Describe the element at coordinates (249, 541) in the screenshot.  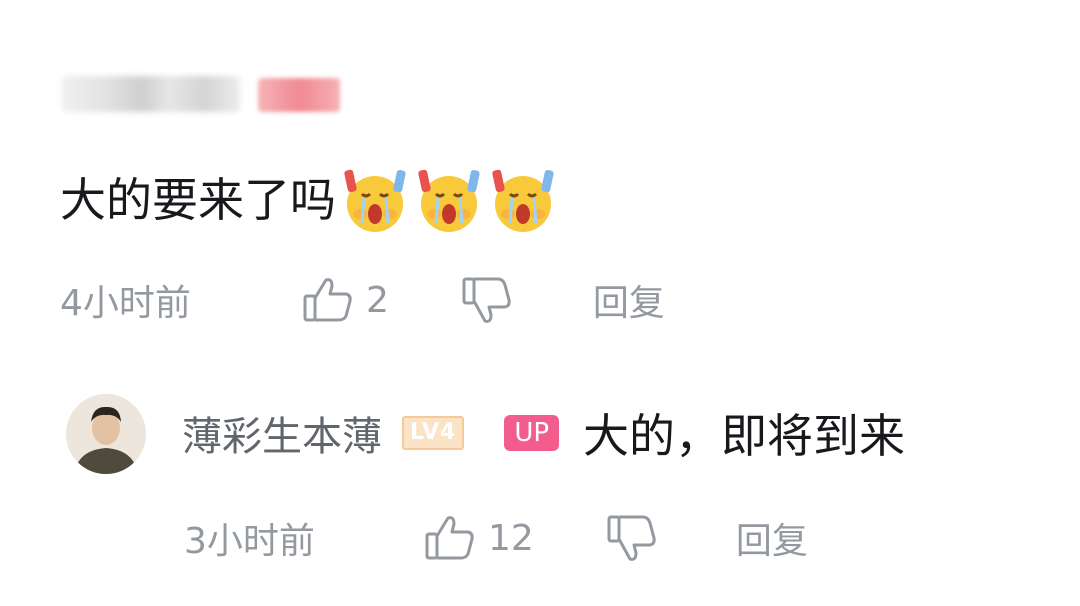
I see `reply-time: 3小时前` at that location.